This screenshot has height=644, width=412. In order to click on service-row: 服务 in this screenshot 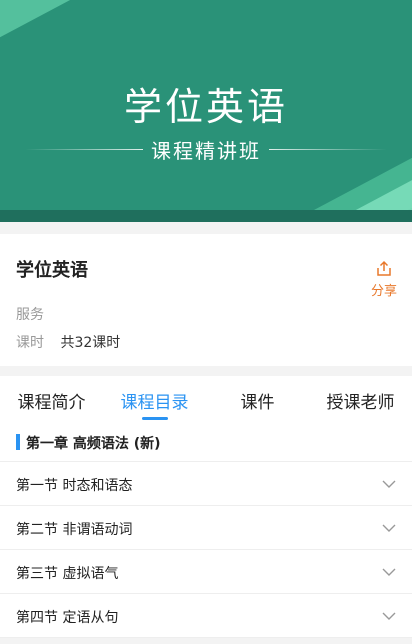, I will do `click(36, 314)`.